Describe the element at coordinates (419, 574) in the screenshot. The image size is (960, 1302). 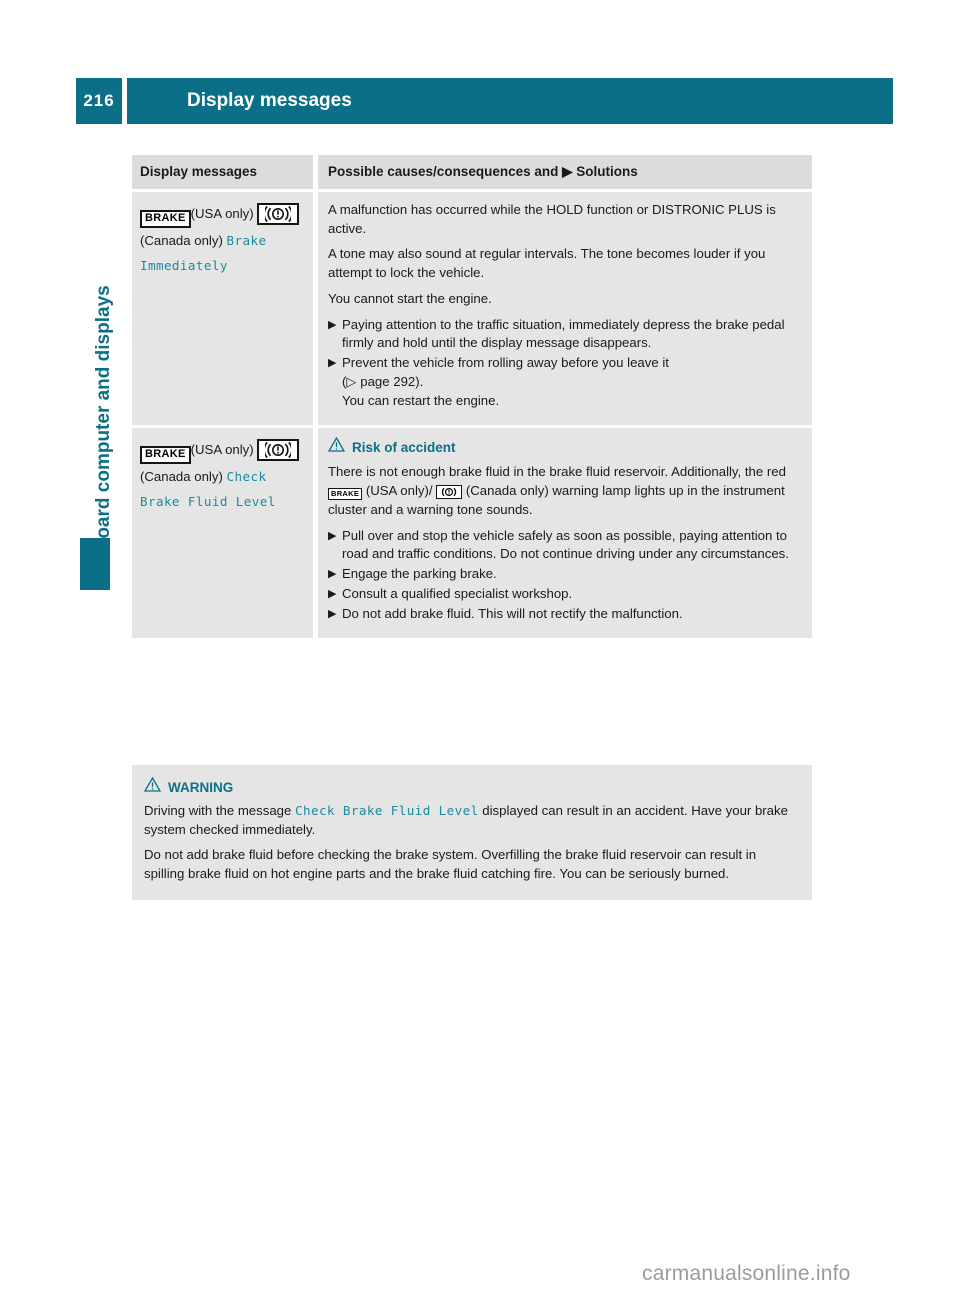
I see `row2-bullet-2-text: Engage the parking brake.` at that location.